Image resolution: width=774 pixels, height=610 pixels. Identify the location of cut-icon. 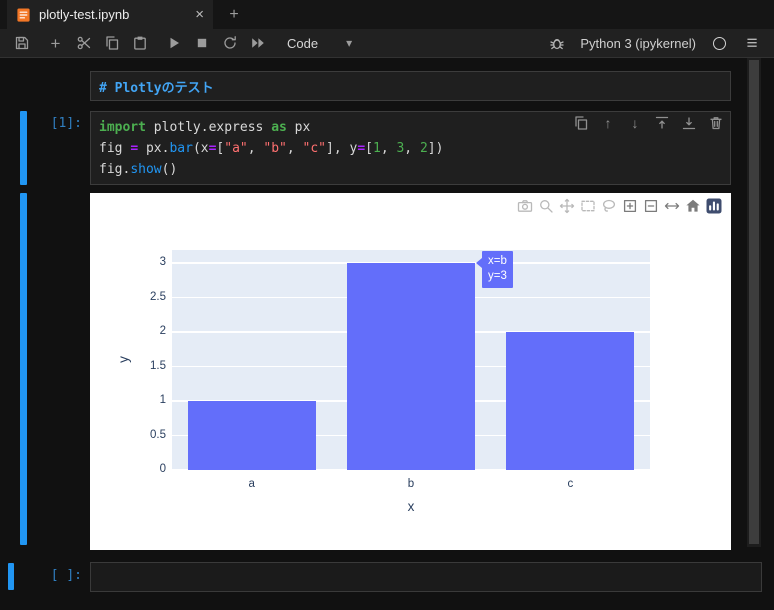
(83, 43).